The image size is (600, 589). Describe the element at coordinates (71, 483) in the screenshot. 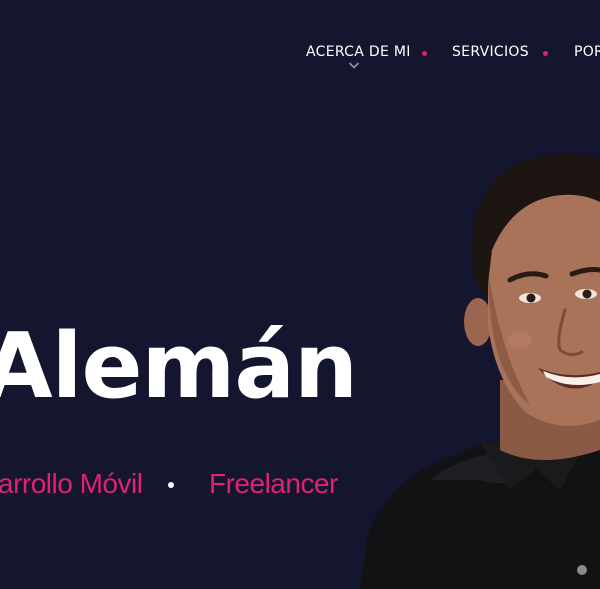

I see `role-mobile-development: arrollo Móvil` at that location.